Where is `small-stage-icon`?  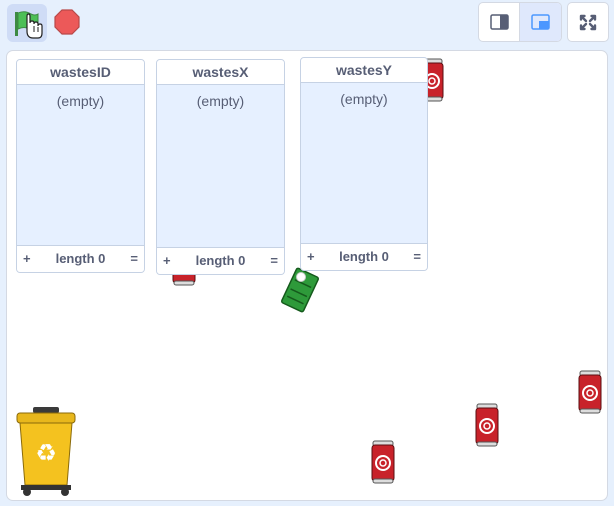 small-stage-icon is located at coordinates (499, 22).